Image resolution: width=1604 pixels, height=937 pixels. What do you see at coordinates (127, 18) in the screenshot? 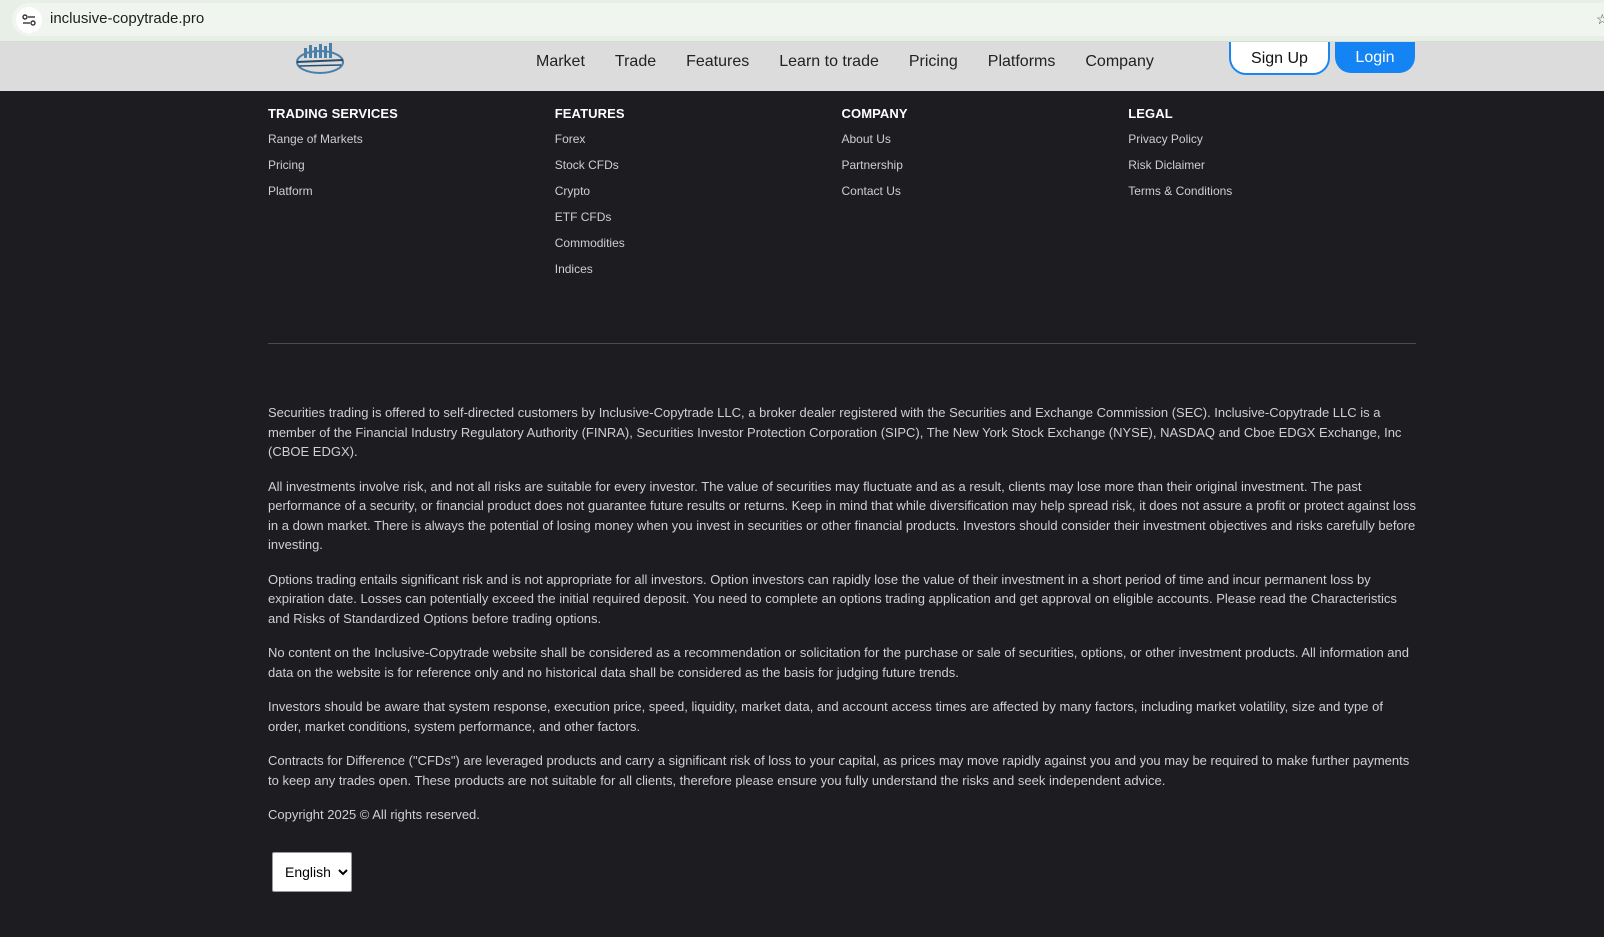
I see `url-text: inclusive-copytrade.pro` at bounding box center [127, 18].